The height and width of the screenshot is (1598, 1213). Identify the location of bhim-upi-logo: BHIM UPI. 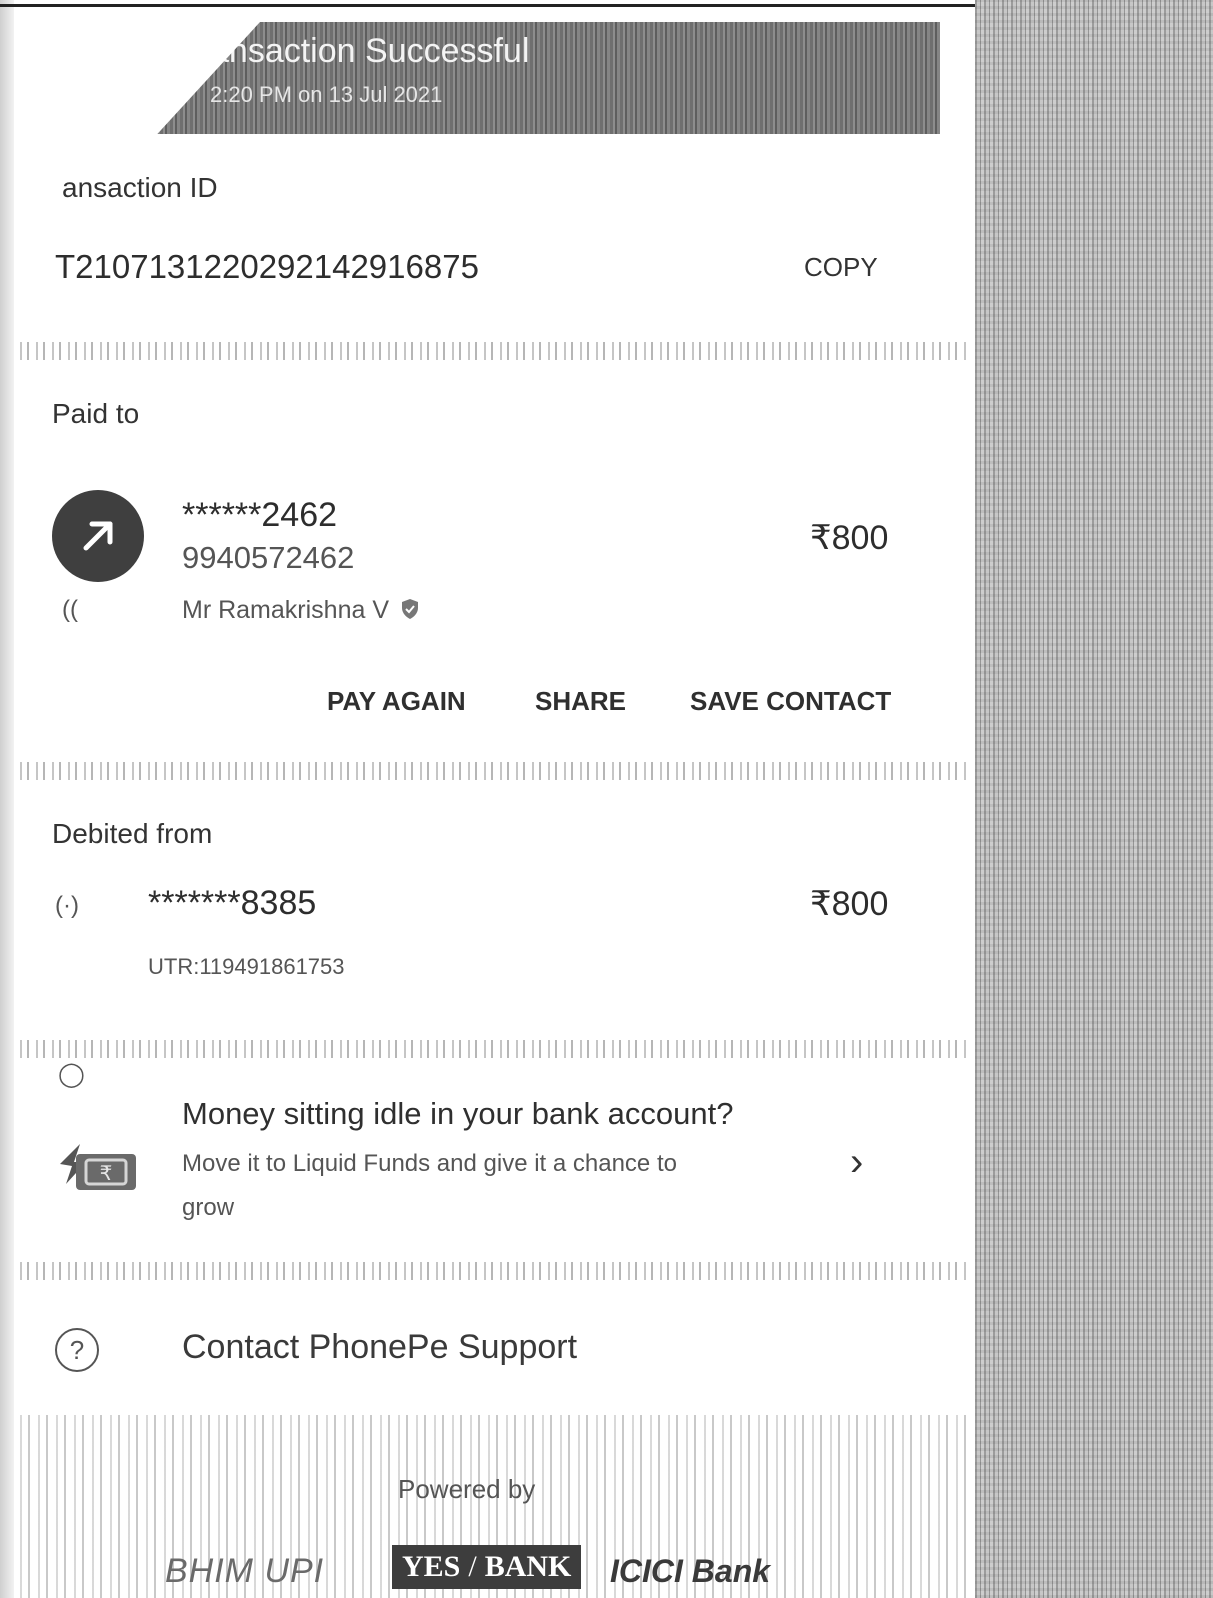
(245, 1571).